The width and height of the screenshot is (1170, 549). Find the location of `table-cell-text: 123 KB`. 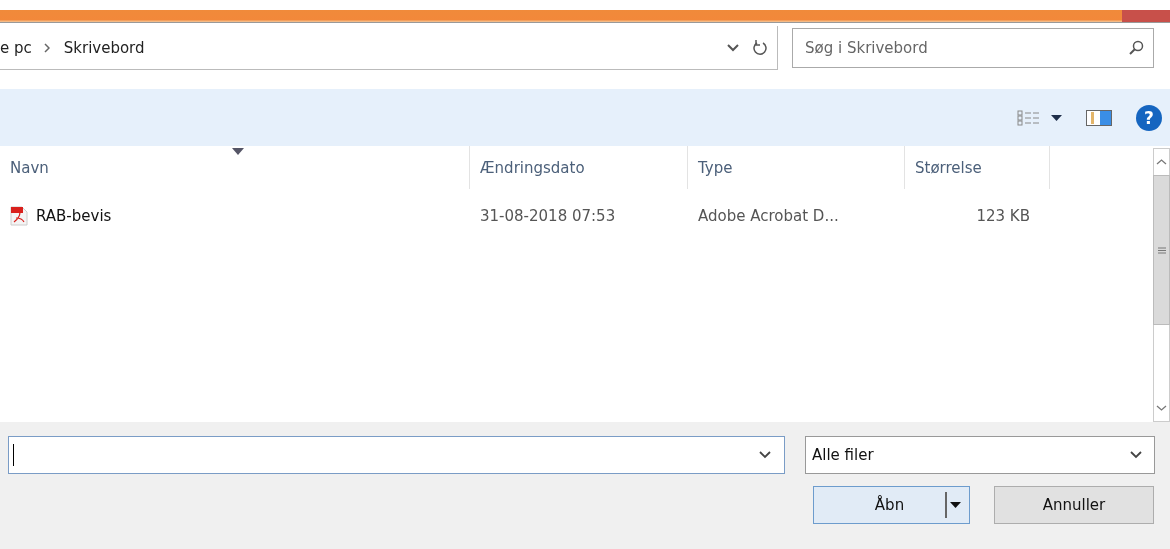

table-cell-text: 123 KB is located at coordinates (1003, 216).